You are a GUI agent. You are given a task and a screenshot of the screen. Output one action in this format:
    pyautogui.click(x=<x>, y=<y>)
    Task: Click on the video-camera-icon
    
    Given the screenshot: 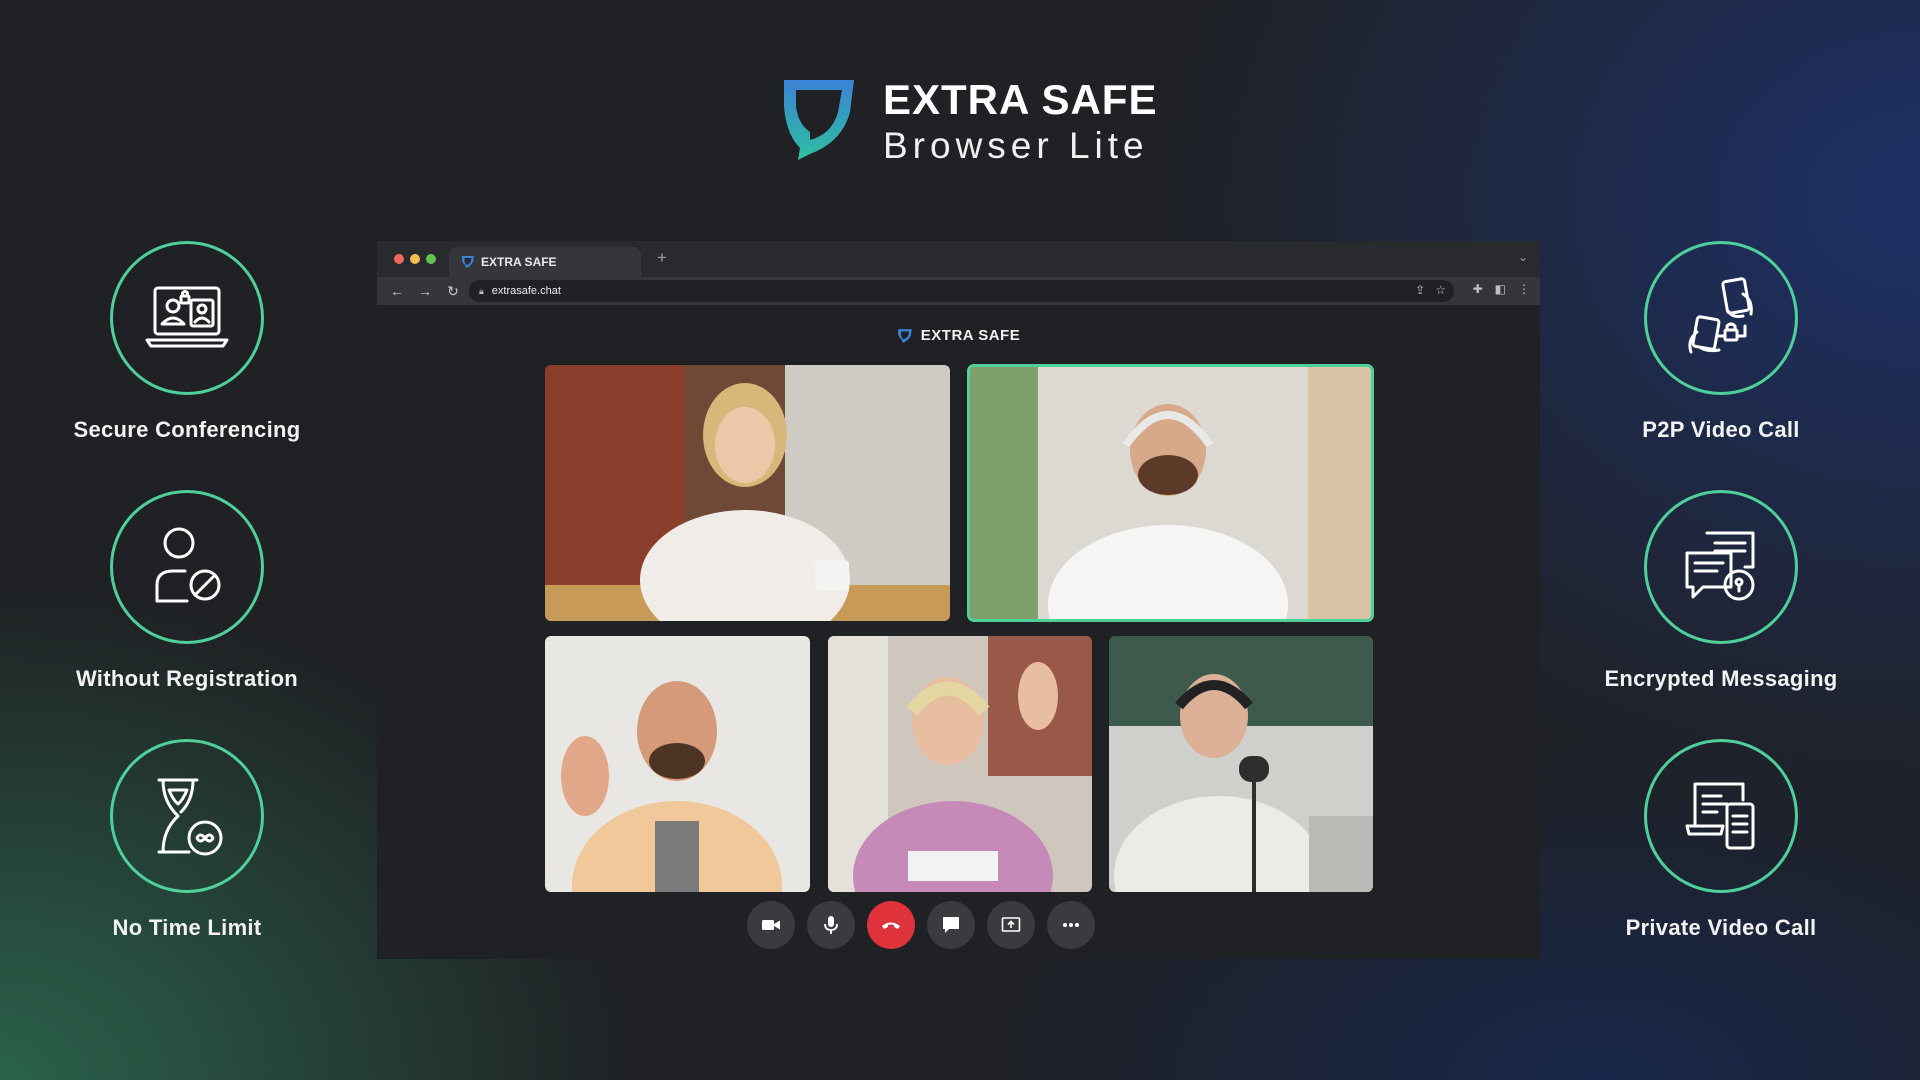 What is the action you would take?
    pyautogui.click(x=771, y=925)
    